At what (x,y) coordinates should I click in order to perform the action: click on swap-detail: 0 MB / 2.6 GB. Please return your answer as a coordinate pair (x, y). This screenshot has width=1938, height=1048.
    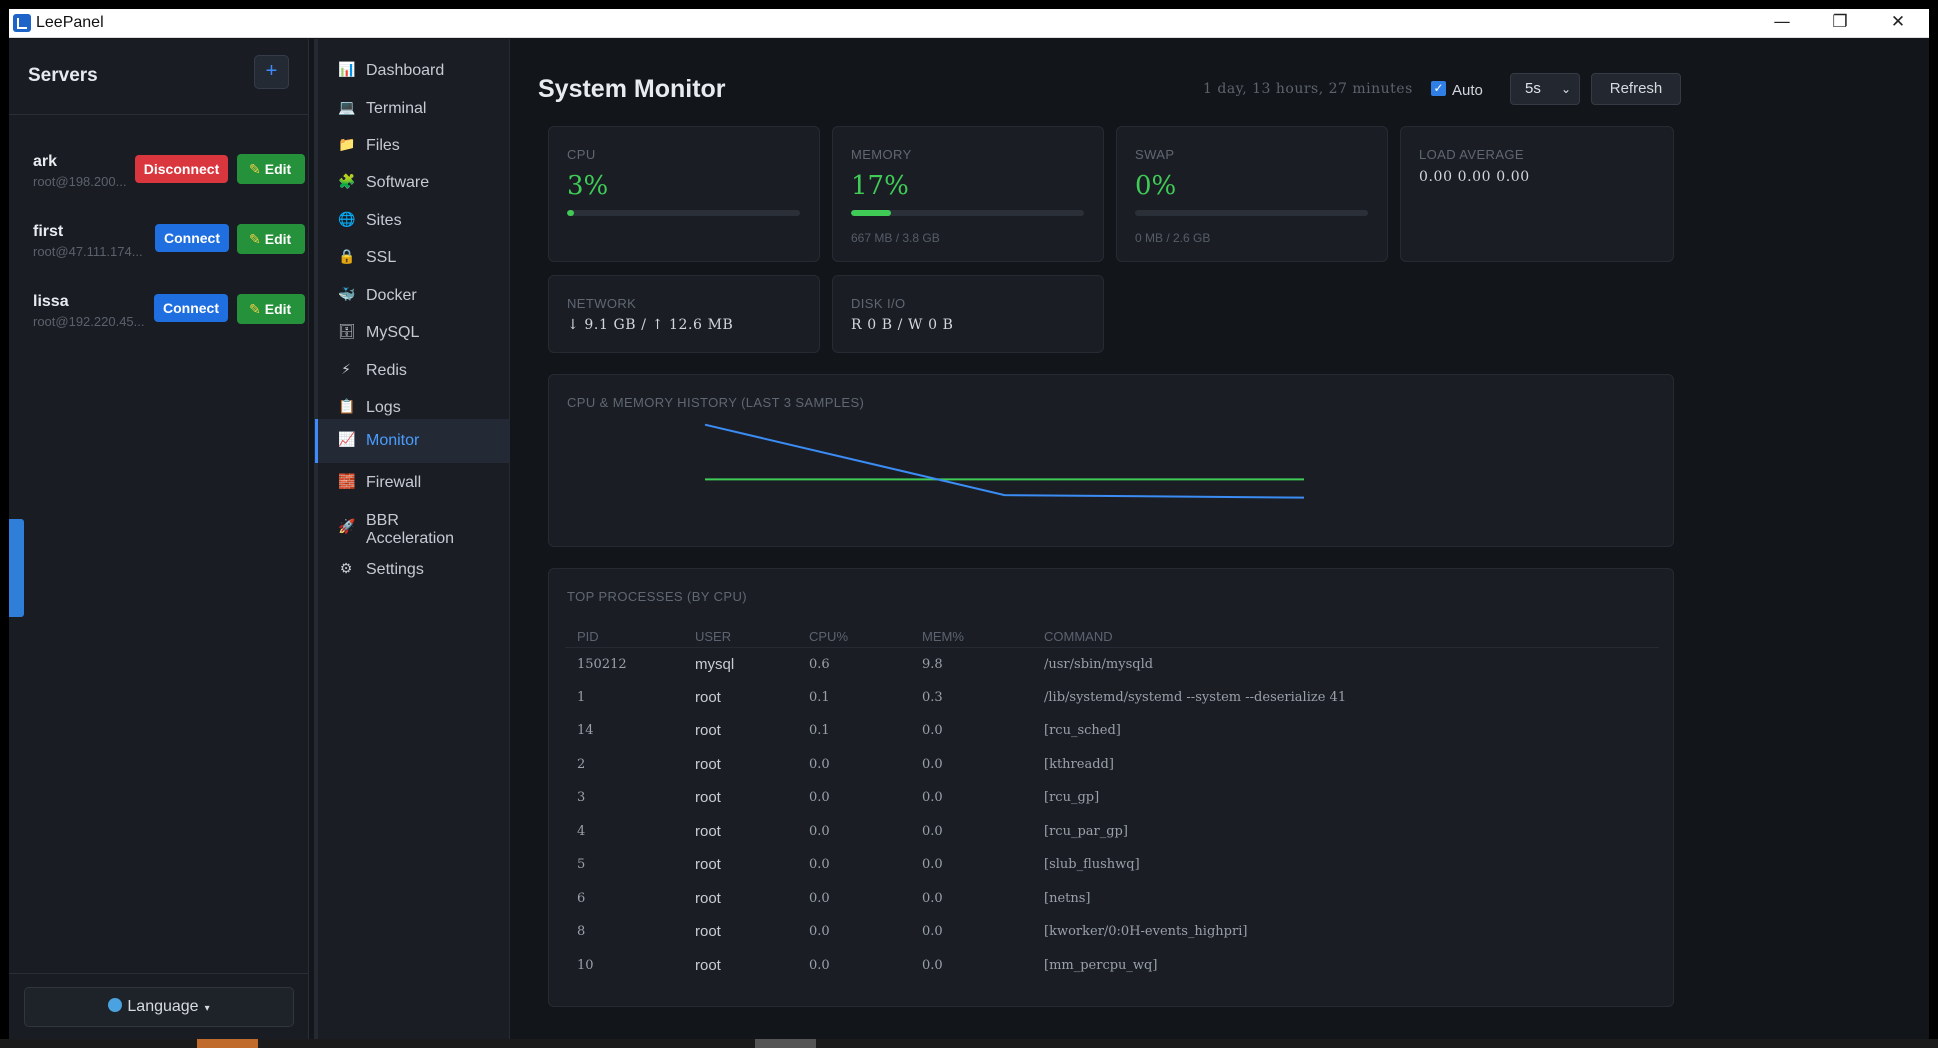
    Looking at the image, I should click on (1173, 238).